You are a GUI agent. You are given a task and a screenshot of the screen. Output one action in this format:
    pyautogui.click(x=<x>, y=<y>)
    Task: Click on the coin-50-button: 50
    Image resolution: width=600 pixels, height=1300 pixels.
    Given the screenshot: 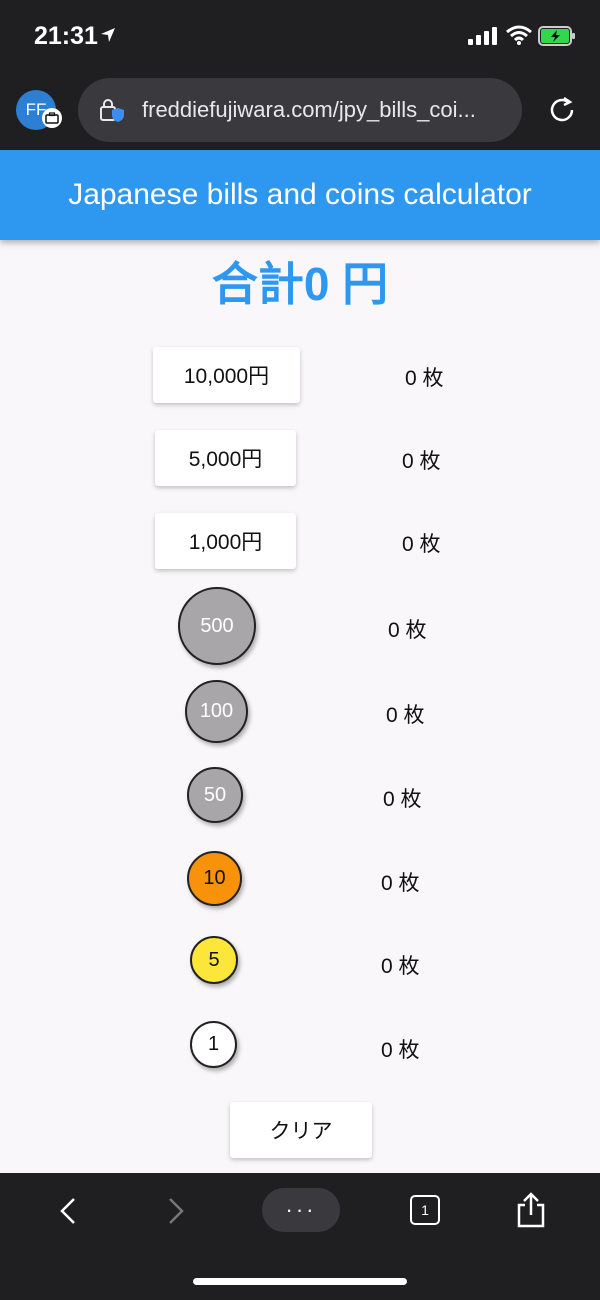 What is the action you would take?
    pyautogui.click(x=215, y=795)
    